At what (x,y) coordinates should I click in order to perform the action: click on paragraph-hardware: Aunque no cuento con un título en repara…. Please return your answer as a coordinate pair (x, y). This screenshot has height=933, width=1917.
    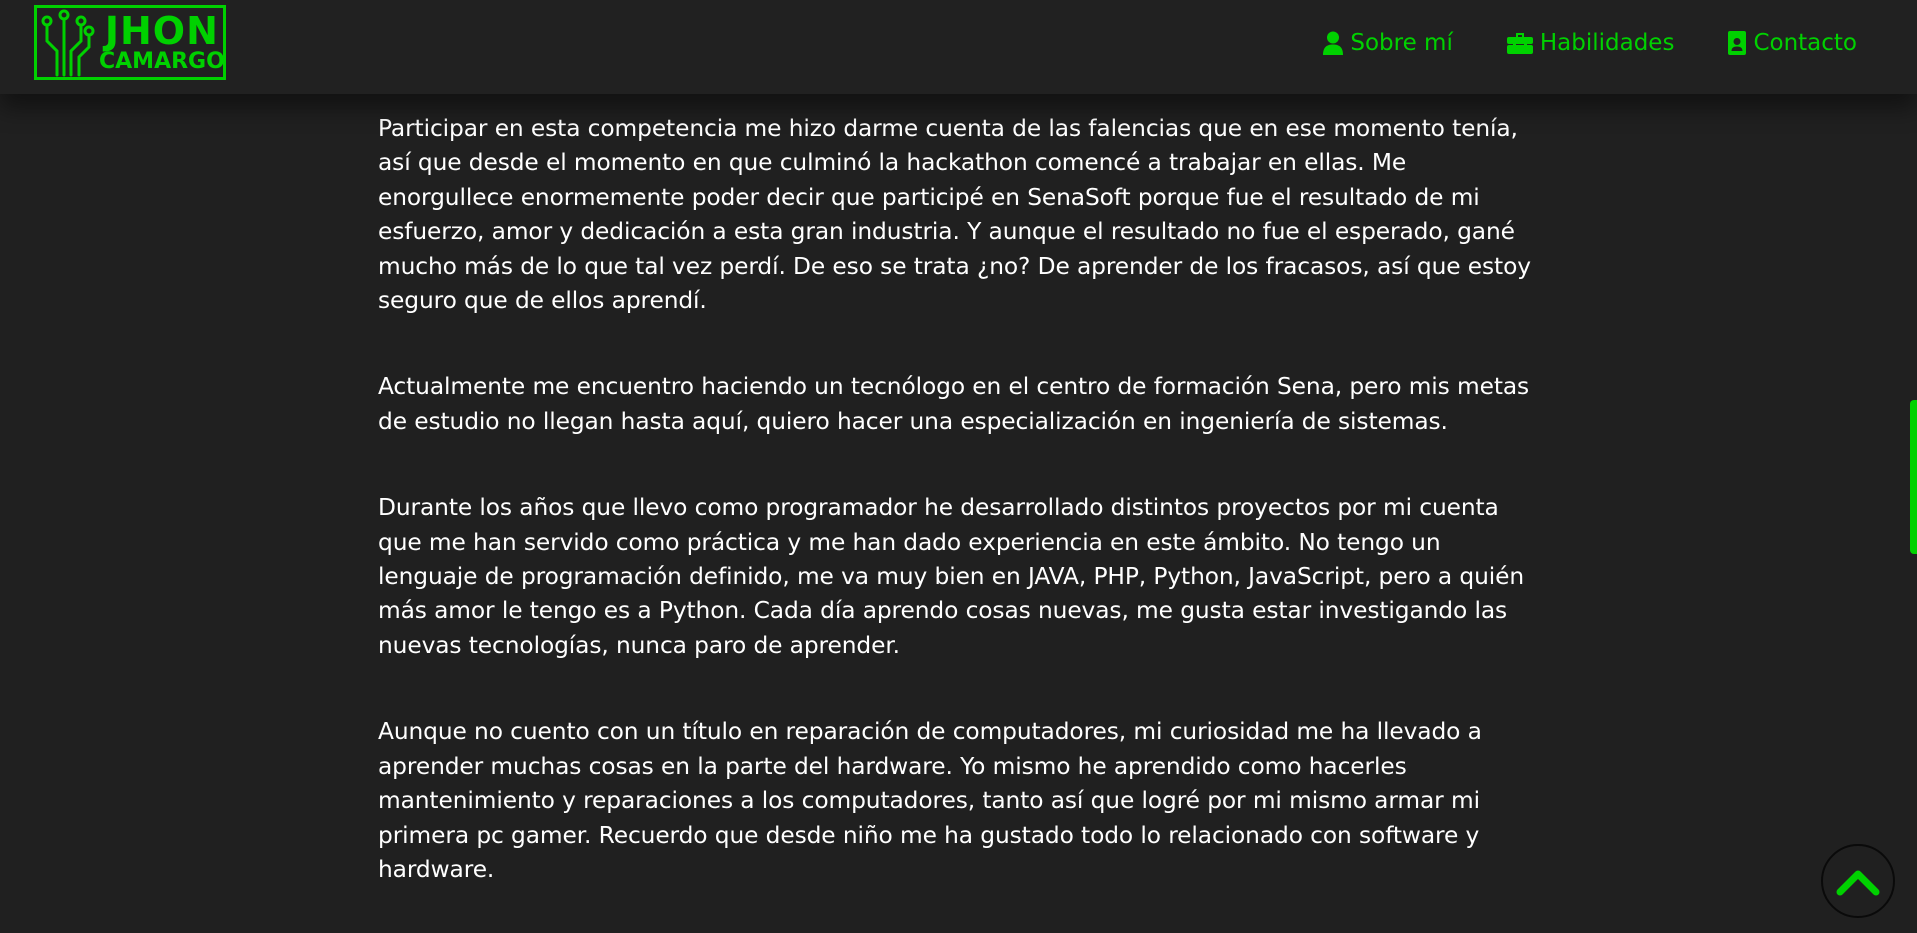
    Looking at the image, I should click on (930, 800).